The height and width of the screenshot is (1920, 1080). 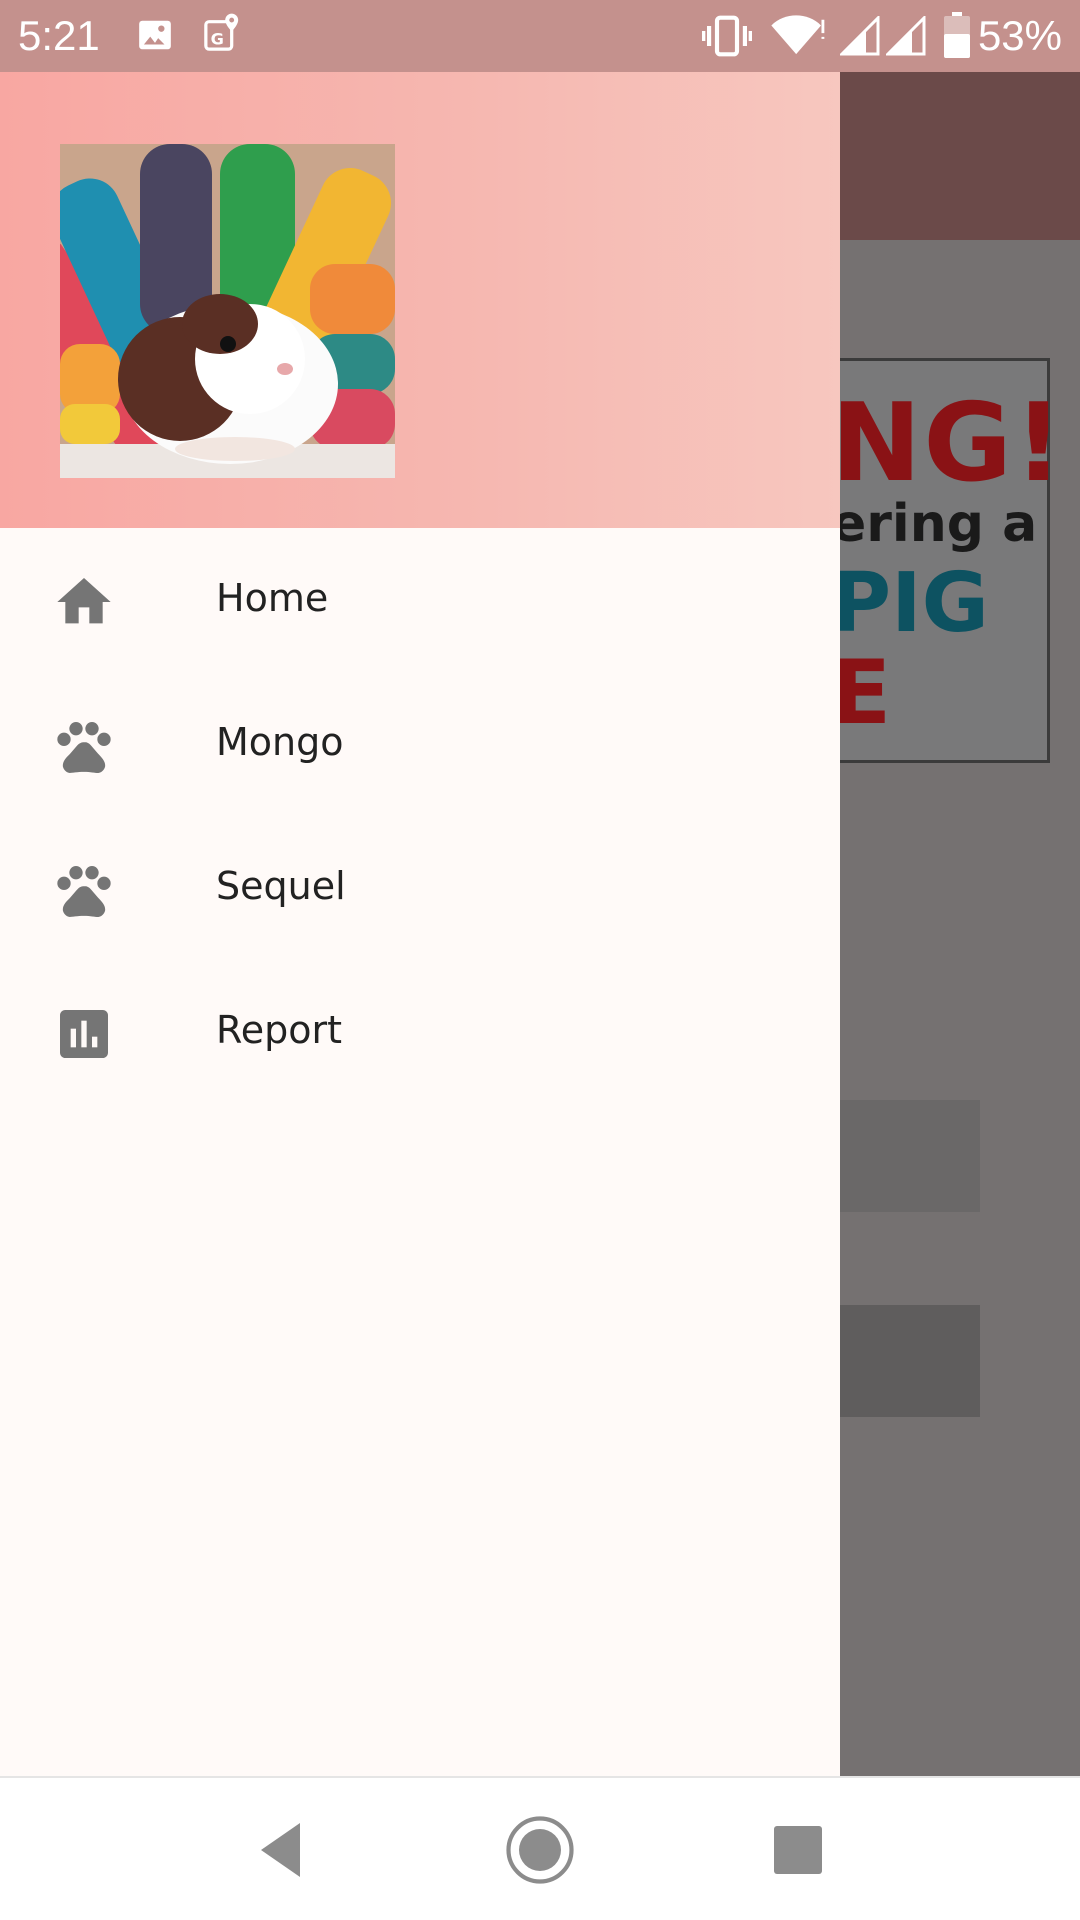 I want to click on drawer-item-label: Mongo, so click(x=280, y=742).